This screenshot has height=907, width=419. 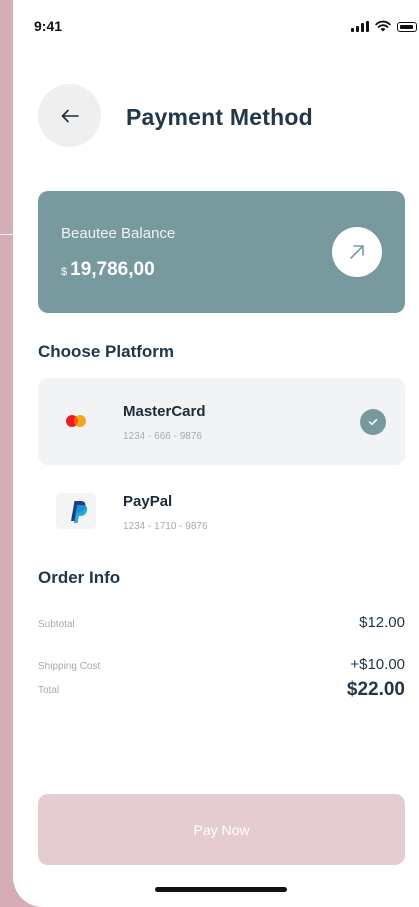 I want to click on platform-number: 1234 - 666 - 9876, so click(x=162, y=436).